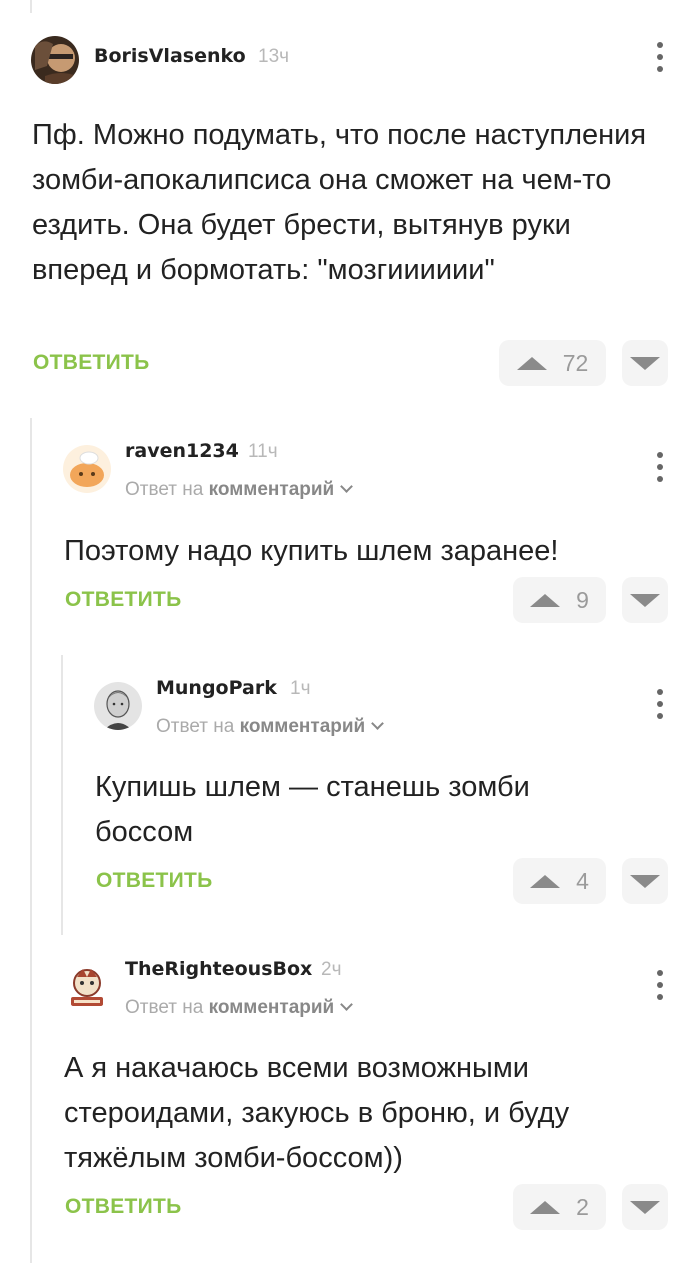 The image size is (700, 1268). I want to click on timestamp: 11ч, so click(263, 451).